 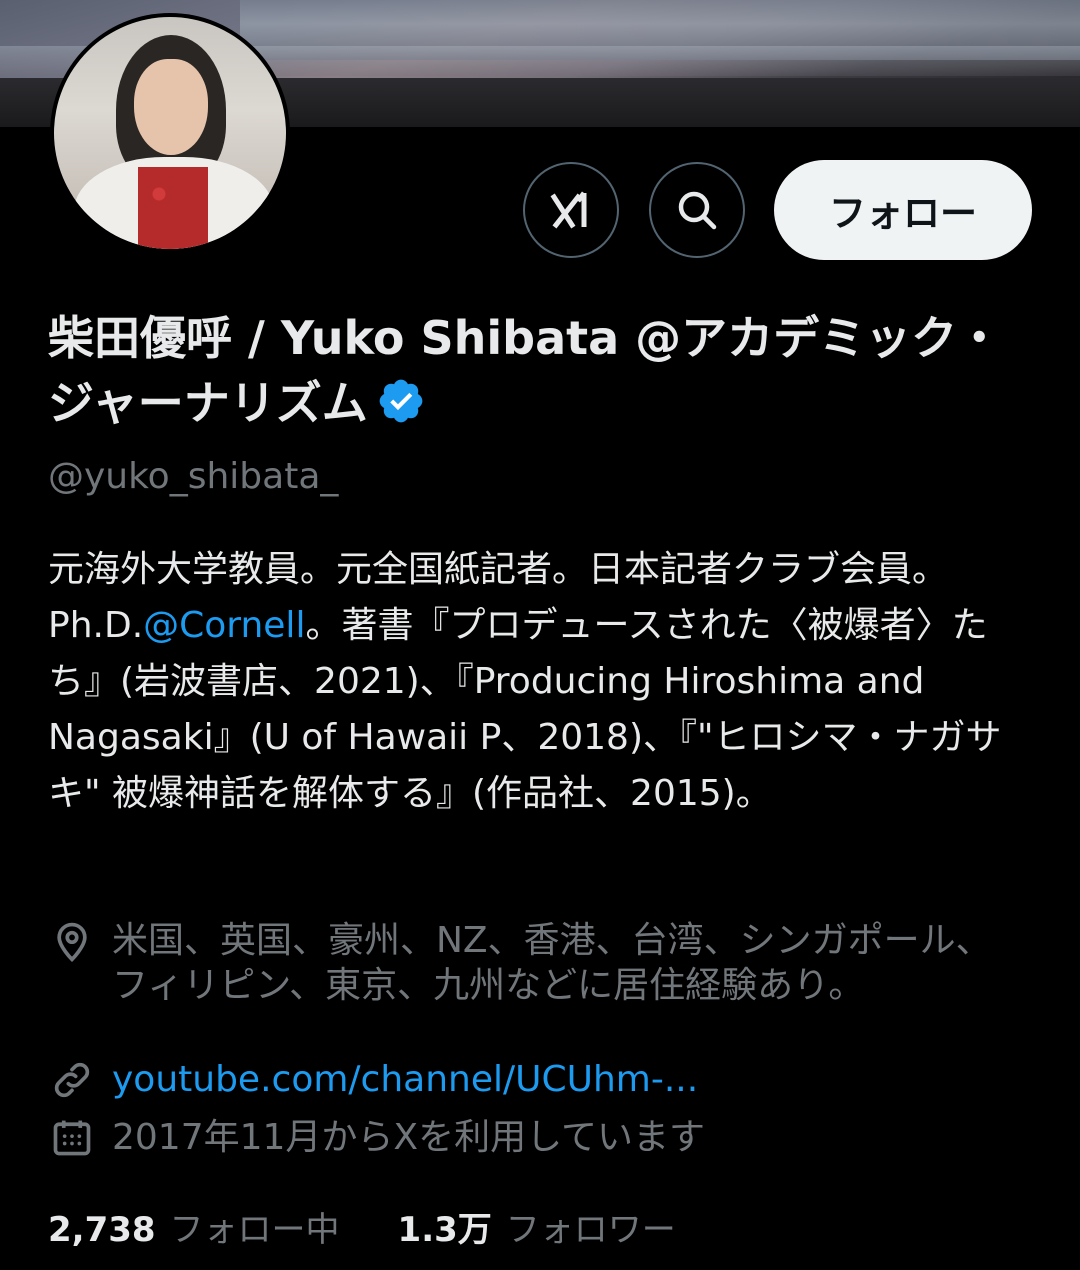 I want to click on joined-row: 2017年11月からXを利用しています, so click(x=550, y=1138).